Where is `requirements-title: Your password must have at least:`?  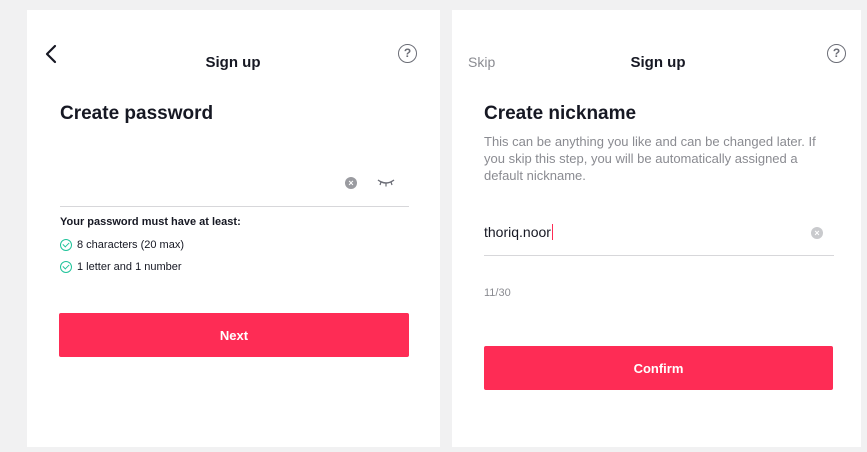 requirements-title: Your password must have at least: is located at coordinates (150, 222).